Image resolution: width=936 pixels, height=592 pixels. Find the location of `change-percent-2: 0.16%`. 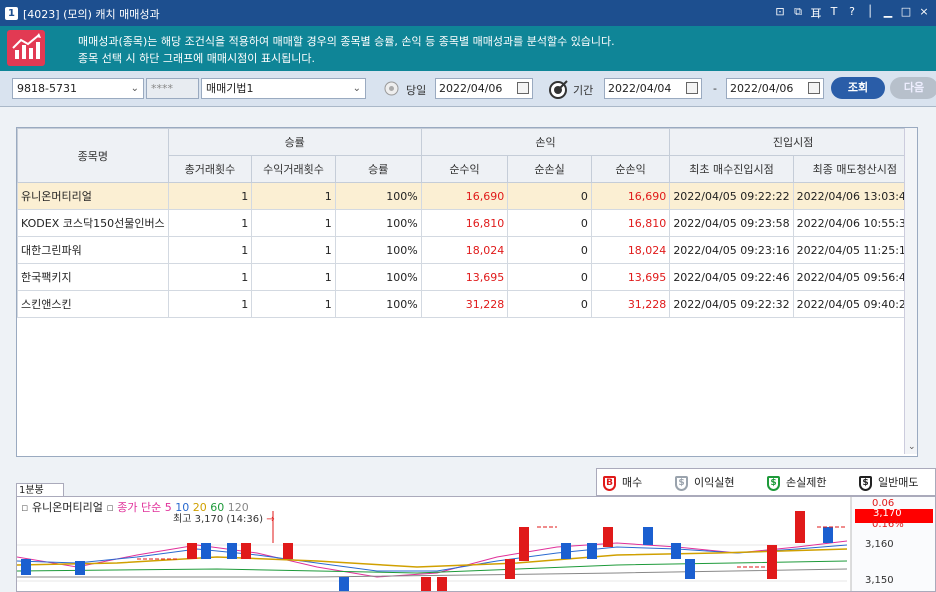

change-percent-2: 0.16% is located at coordinates (888, 524).